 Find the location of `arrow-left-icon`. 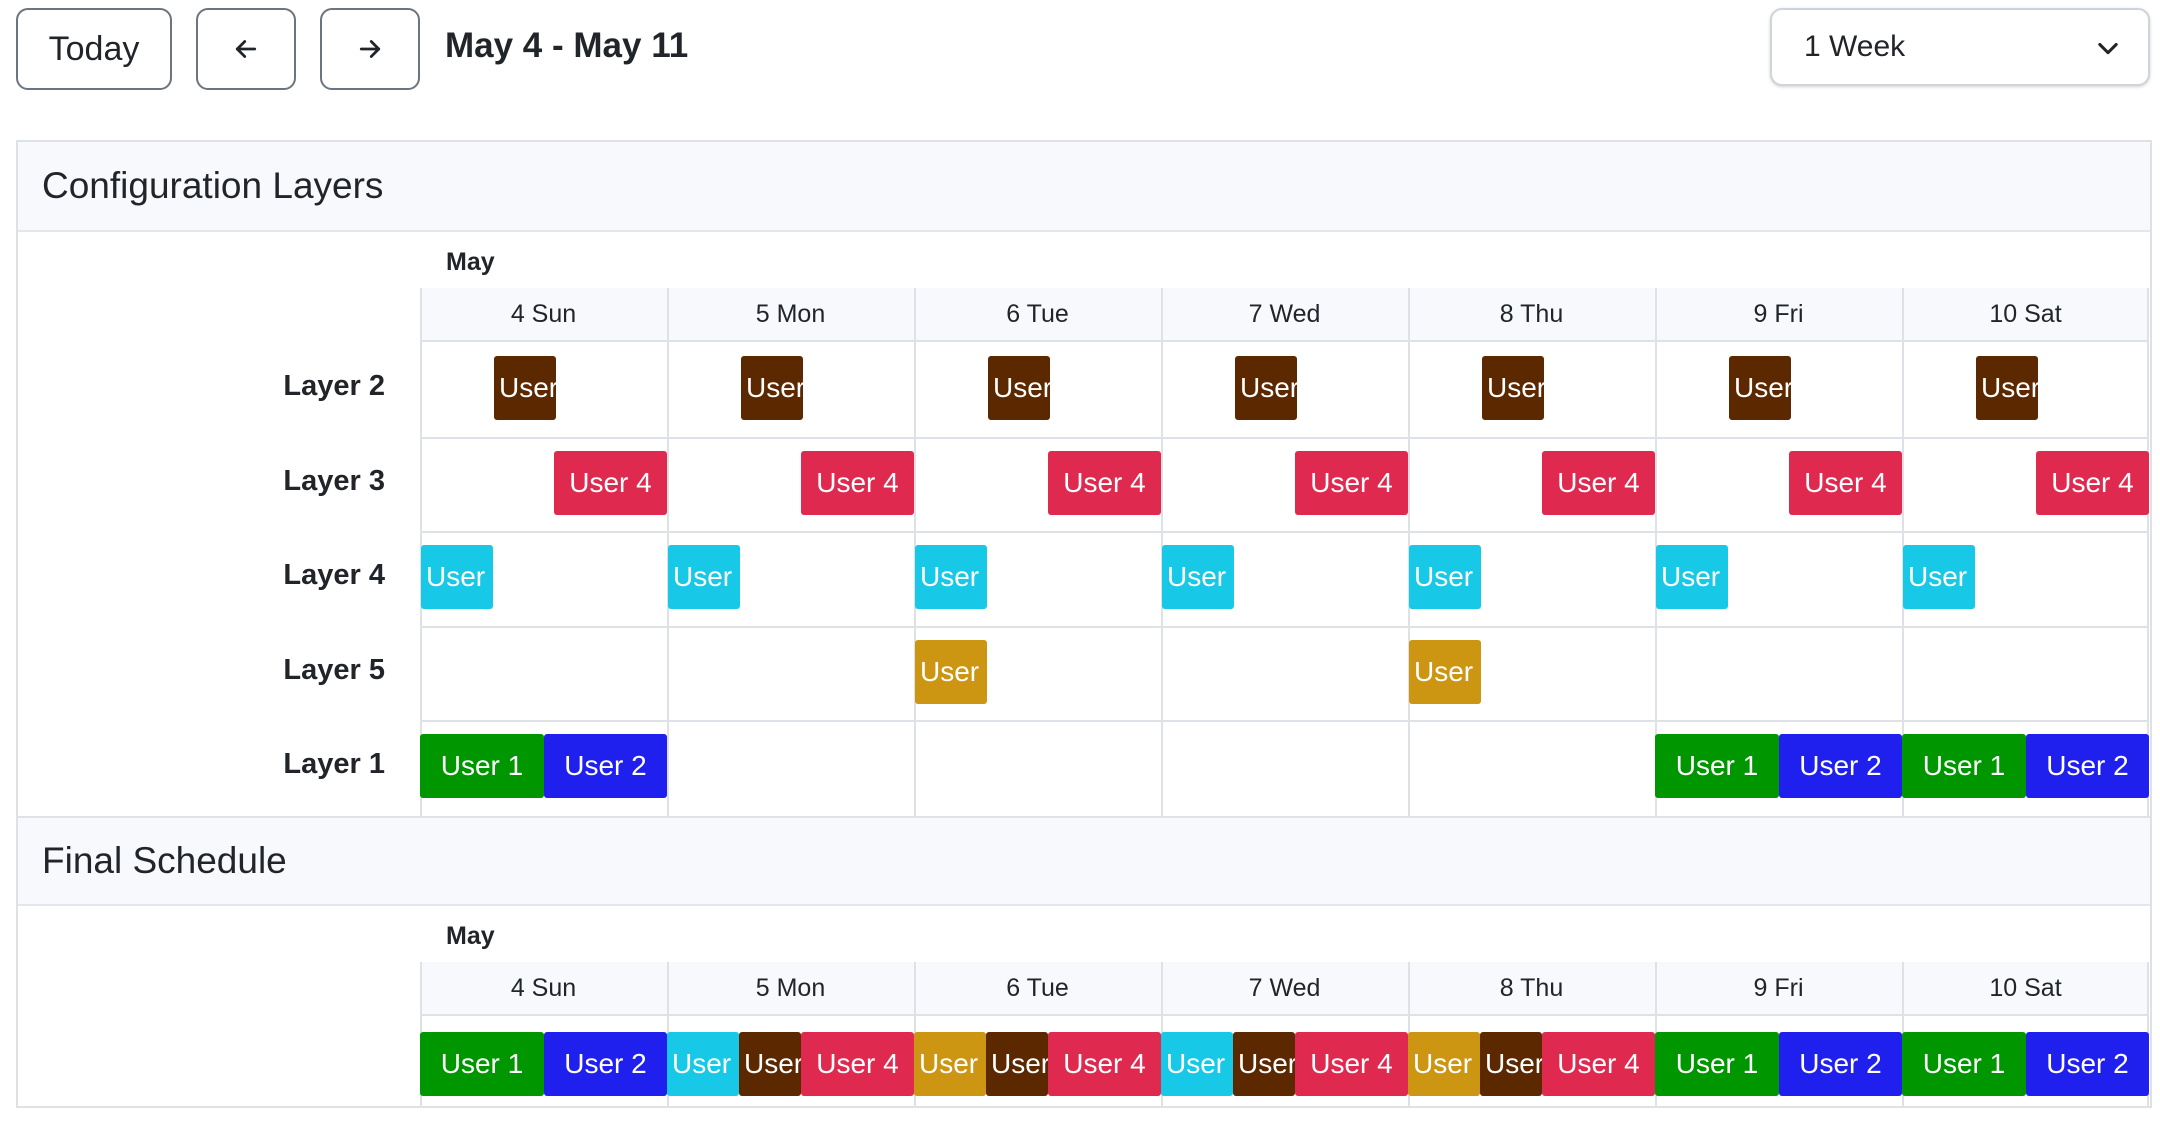

arrow-left-icon is located at coordinates (246, 49).